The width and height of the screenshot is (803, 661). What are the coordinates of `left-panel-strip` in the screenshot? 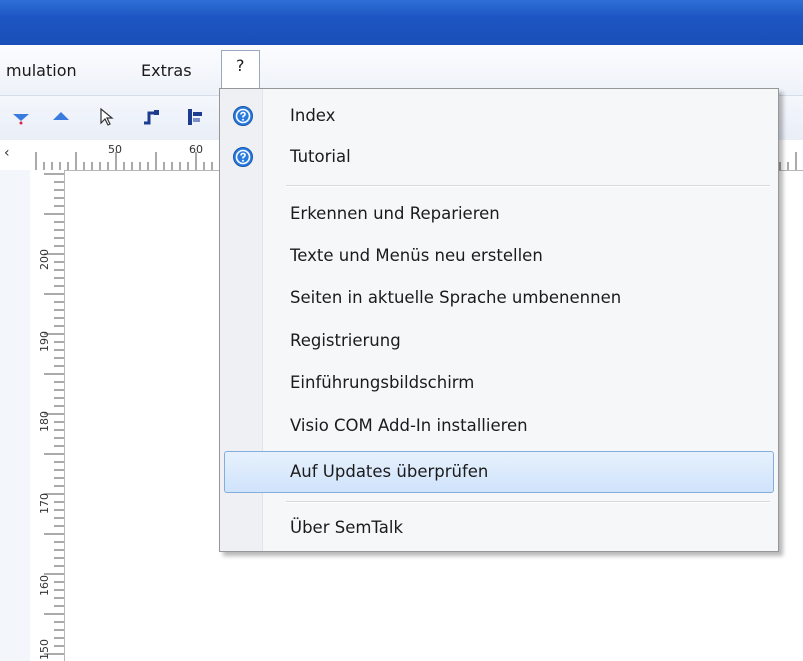 It's located at (15, 415).